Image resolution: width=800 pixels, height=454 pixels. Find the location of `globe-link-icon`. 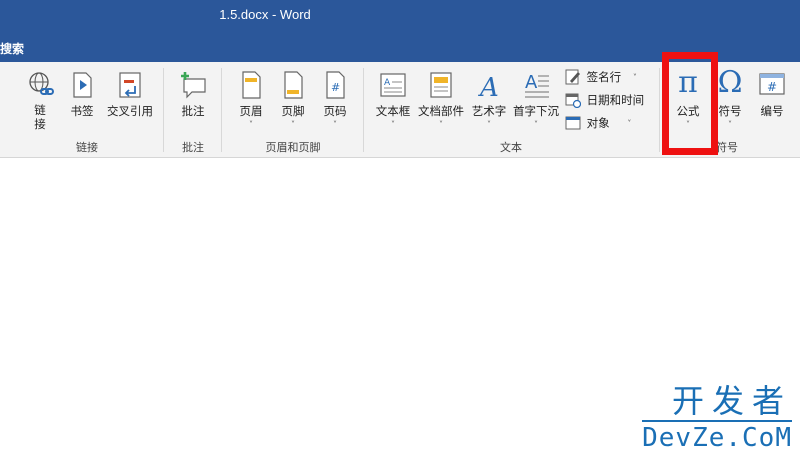

globe-link-icon is located at coordinates (41, 83).